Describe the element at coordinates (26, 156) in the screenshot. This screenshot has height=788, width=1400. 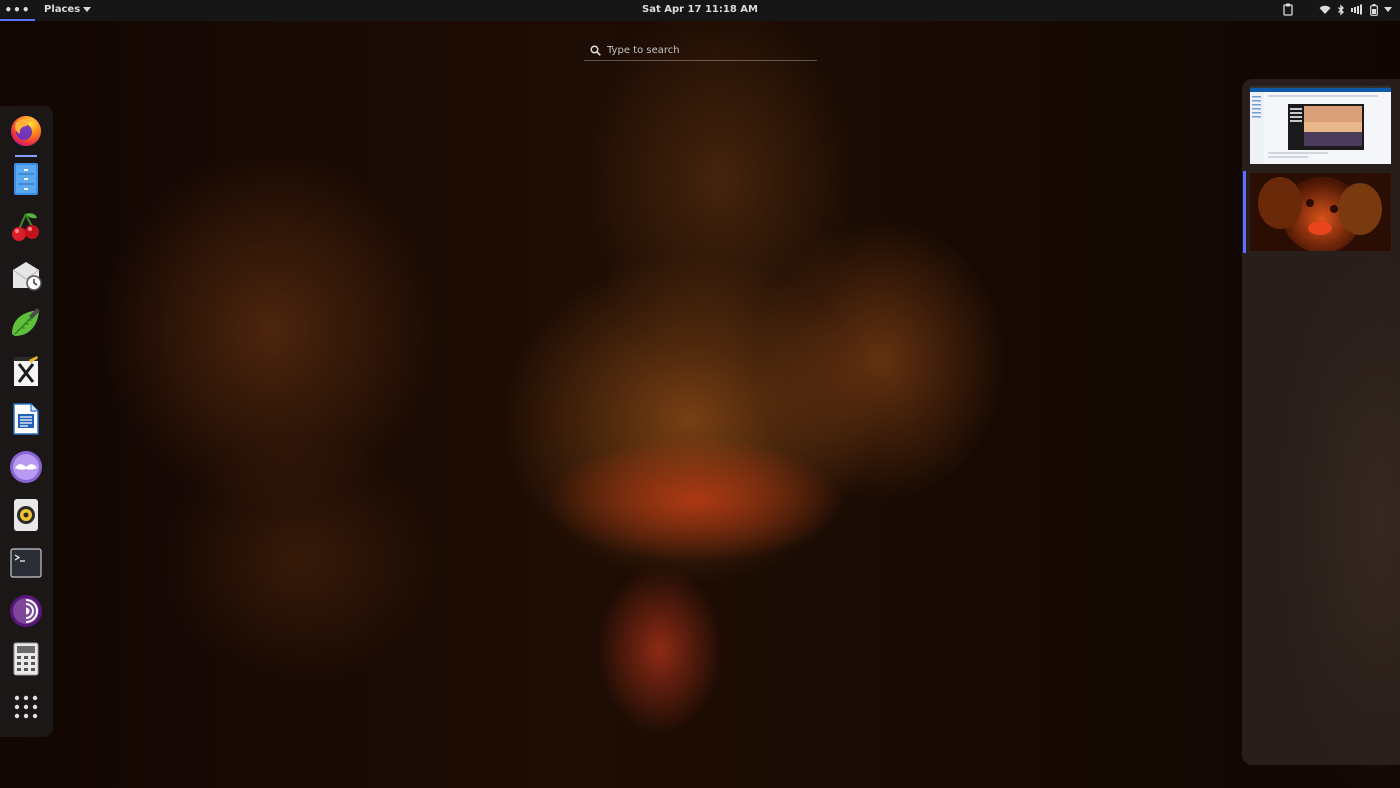
I see `running-indicator` at that location.